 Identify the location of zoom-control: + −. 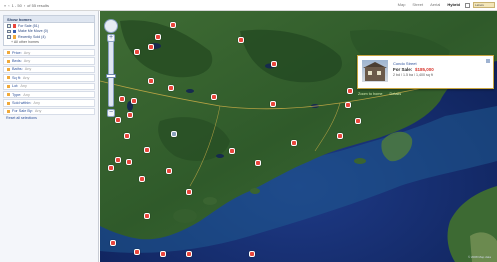
(111, 69).